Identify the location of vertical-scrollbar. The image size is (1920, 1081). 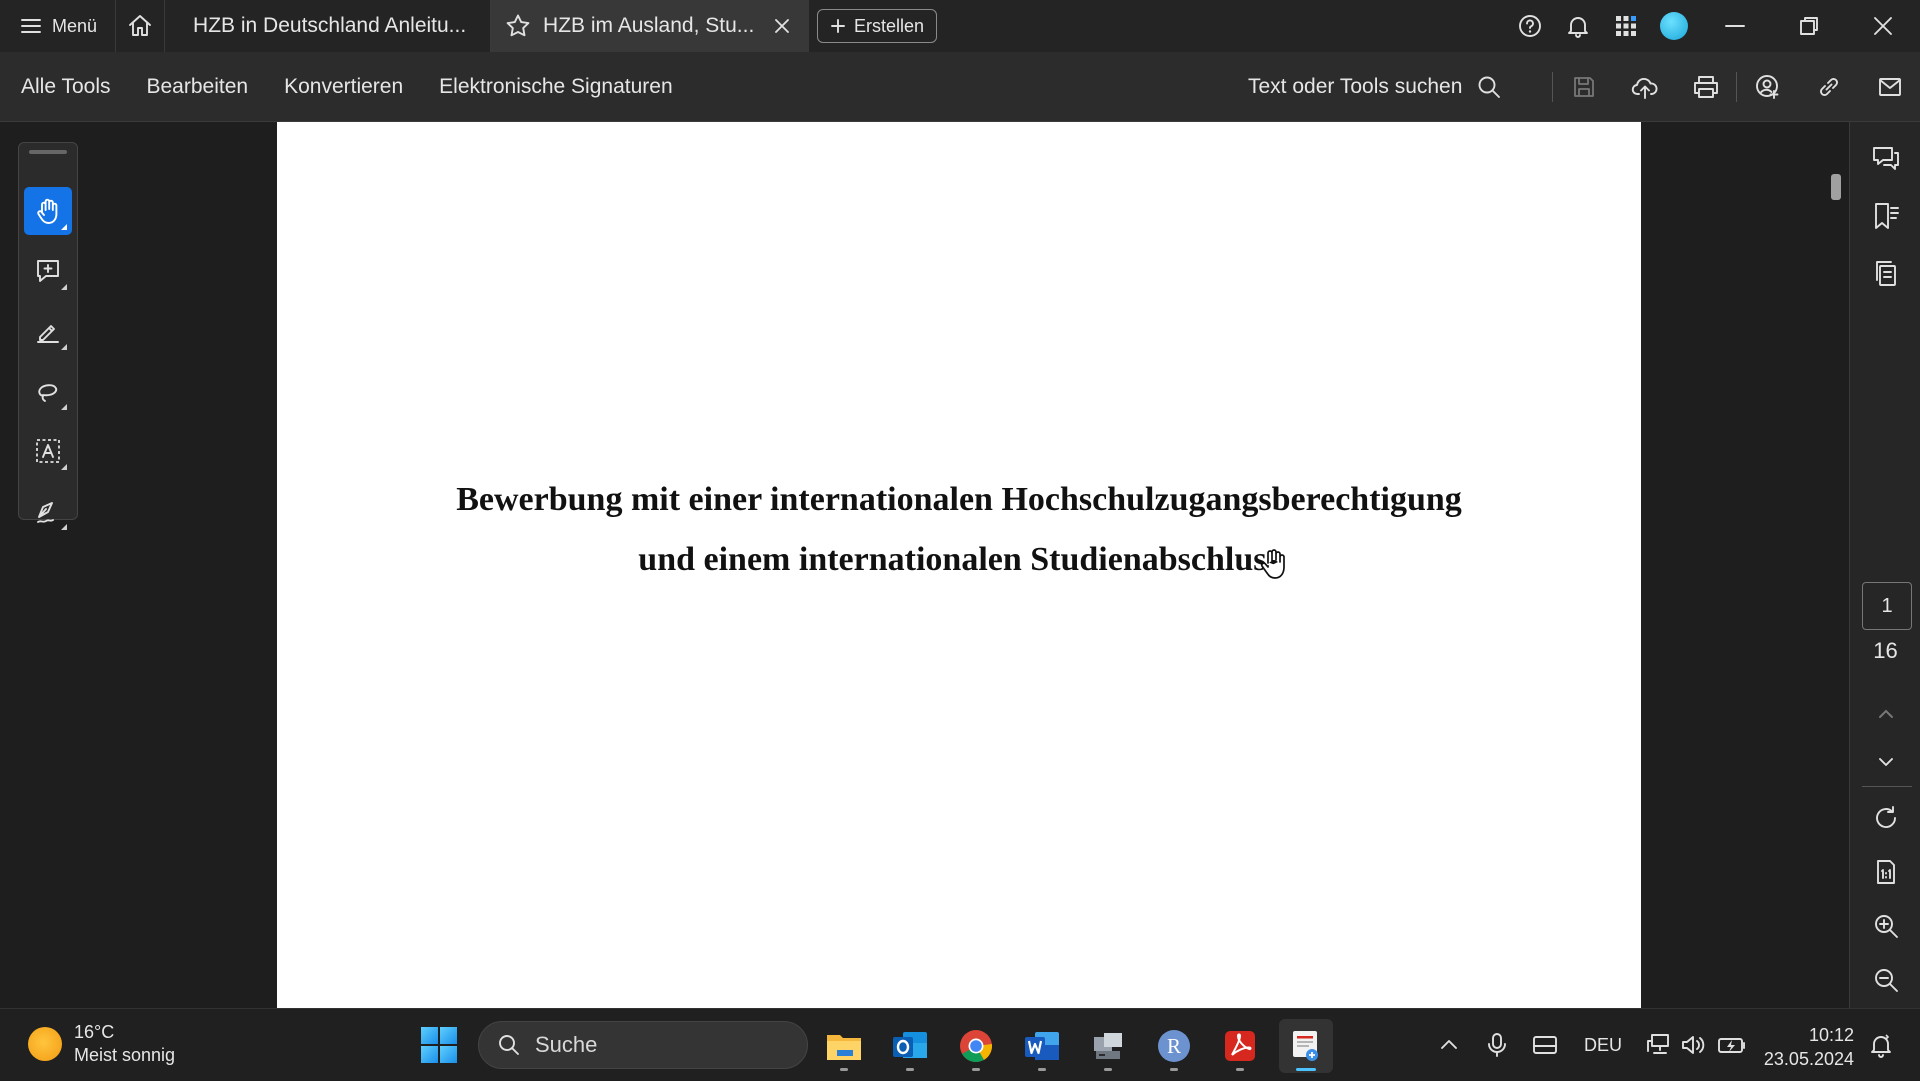
(1836, 187).